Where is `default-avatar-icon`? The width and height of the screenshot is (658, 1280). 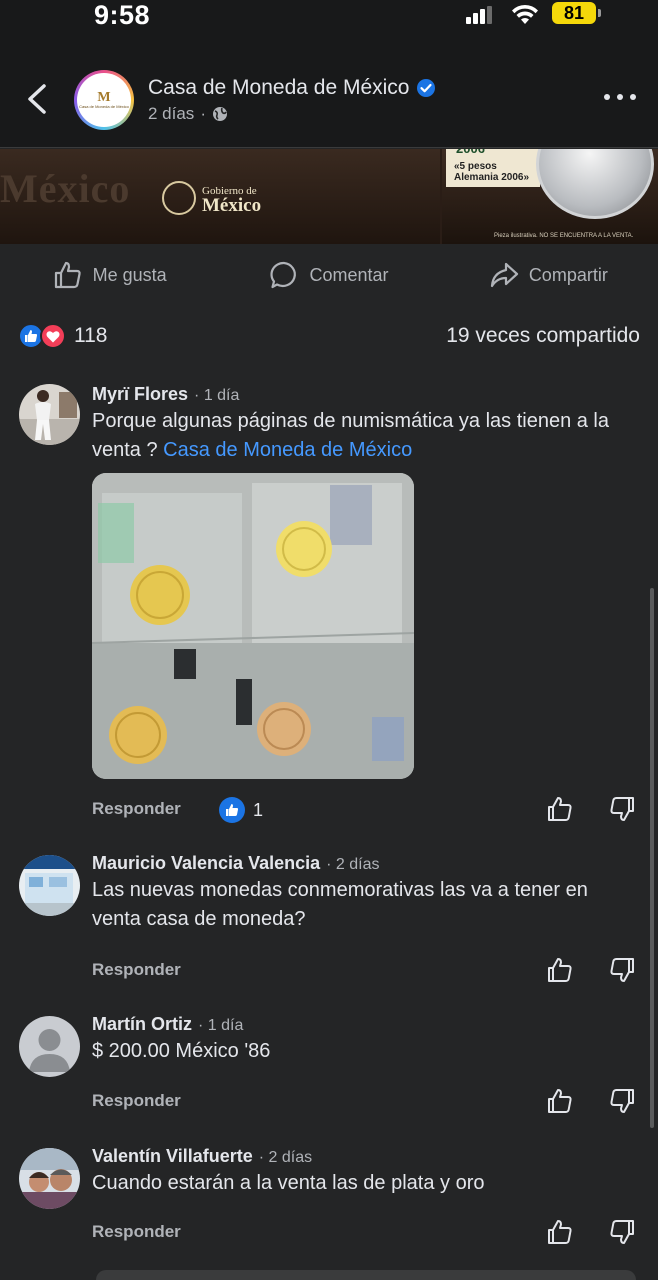 default-avatar-icon is located at coordinates (49, 1046).